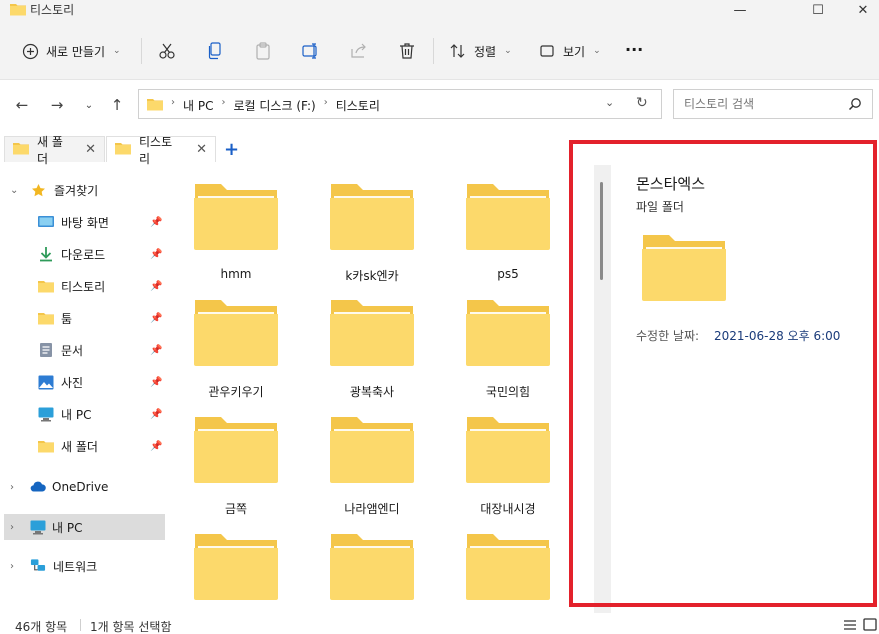 The image size is (879, 634). What do you see at coordinates (764, 104) in the screenshot?
I see `search-input` at bounding box center [764, 104].